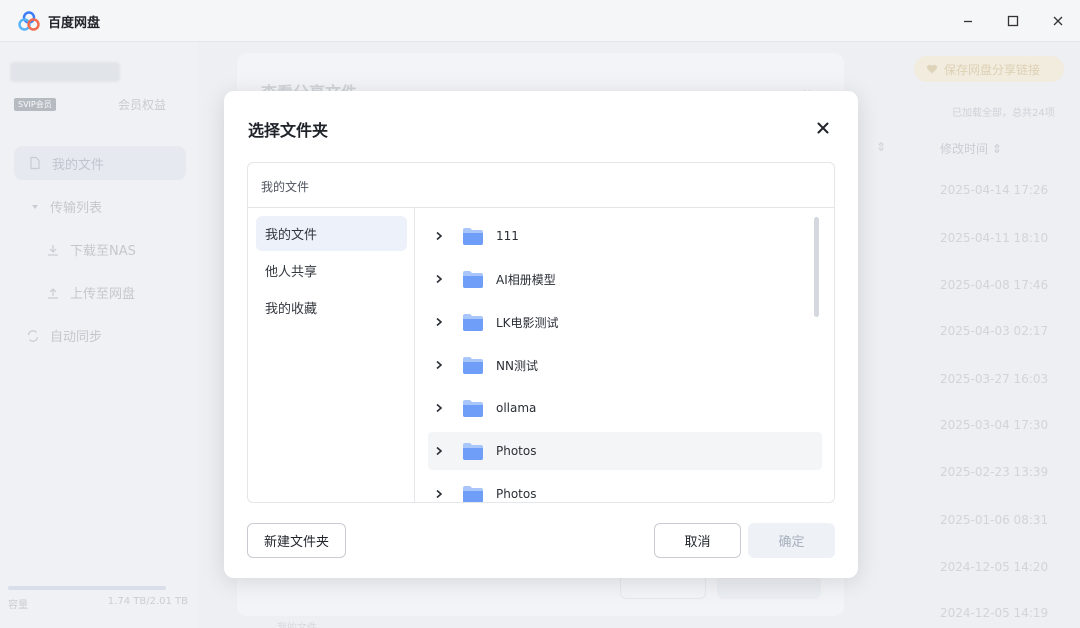 Image resolution: width=1080 pixels, height=628 pixels. I want to click on maximize-button, so click(1013, 21).